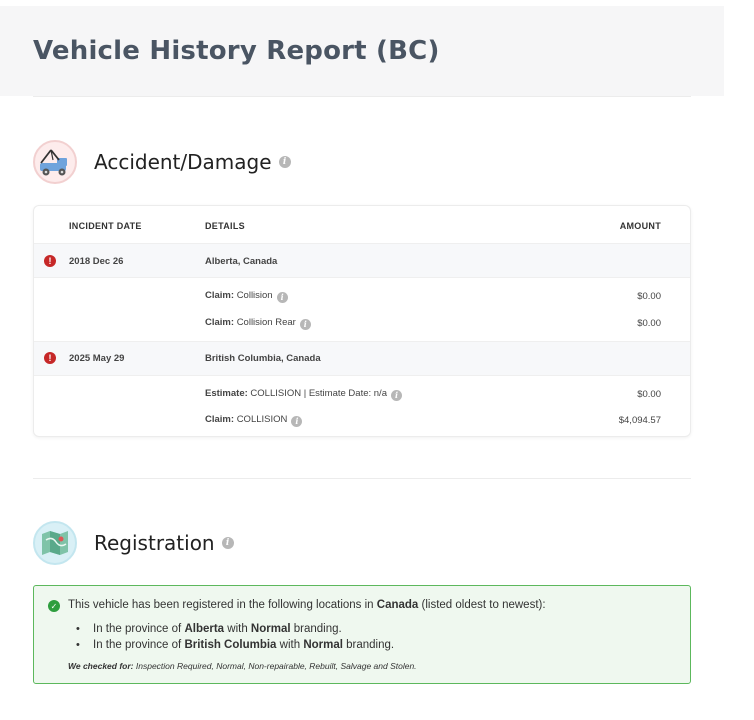  What do you see at coordinates (649, 394) in the screenshot?
I see `estimate-amount: $0.00` at bounding box center [649, 394].